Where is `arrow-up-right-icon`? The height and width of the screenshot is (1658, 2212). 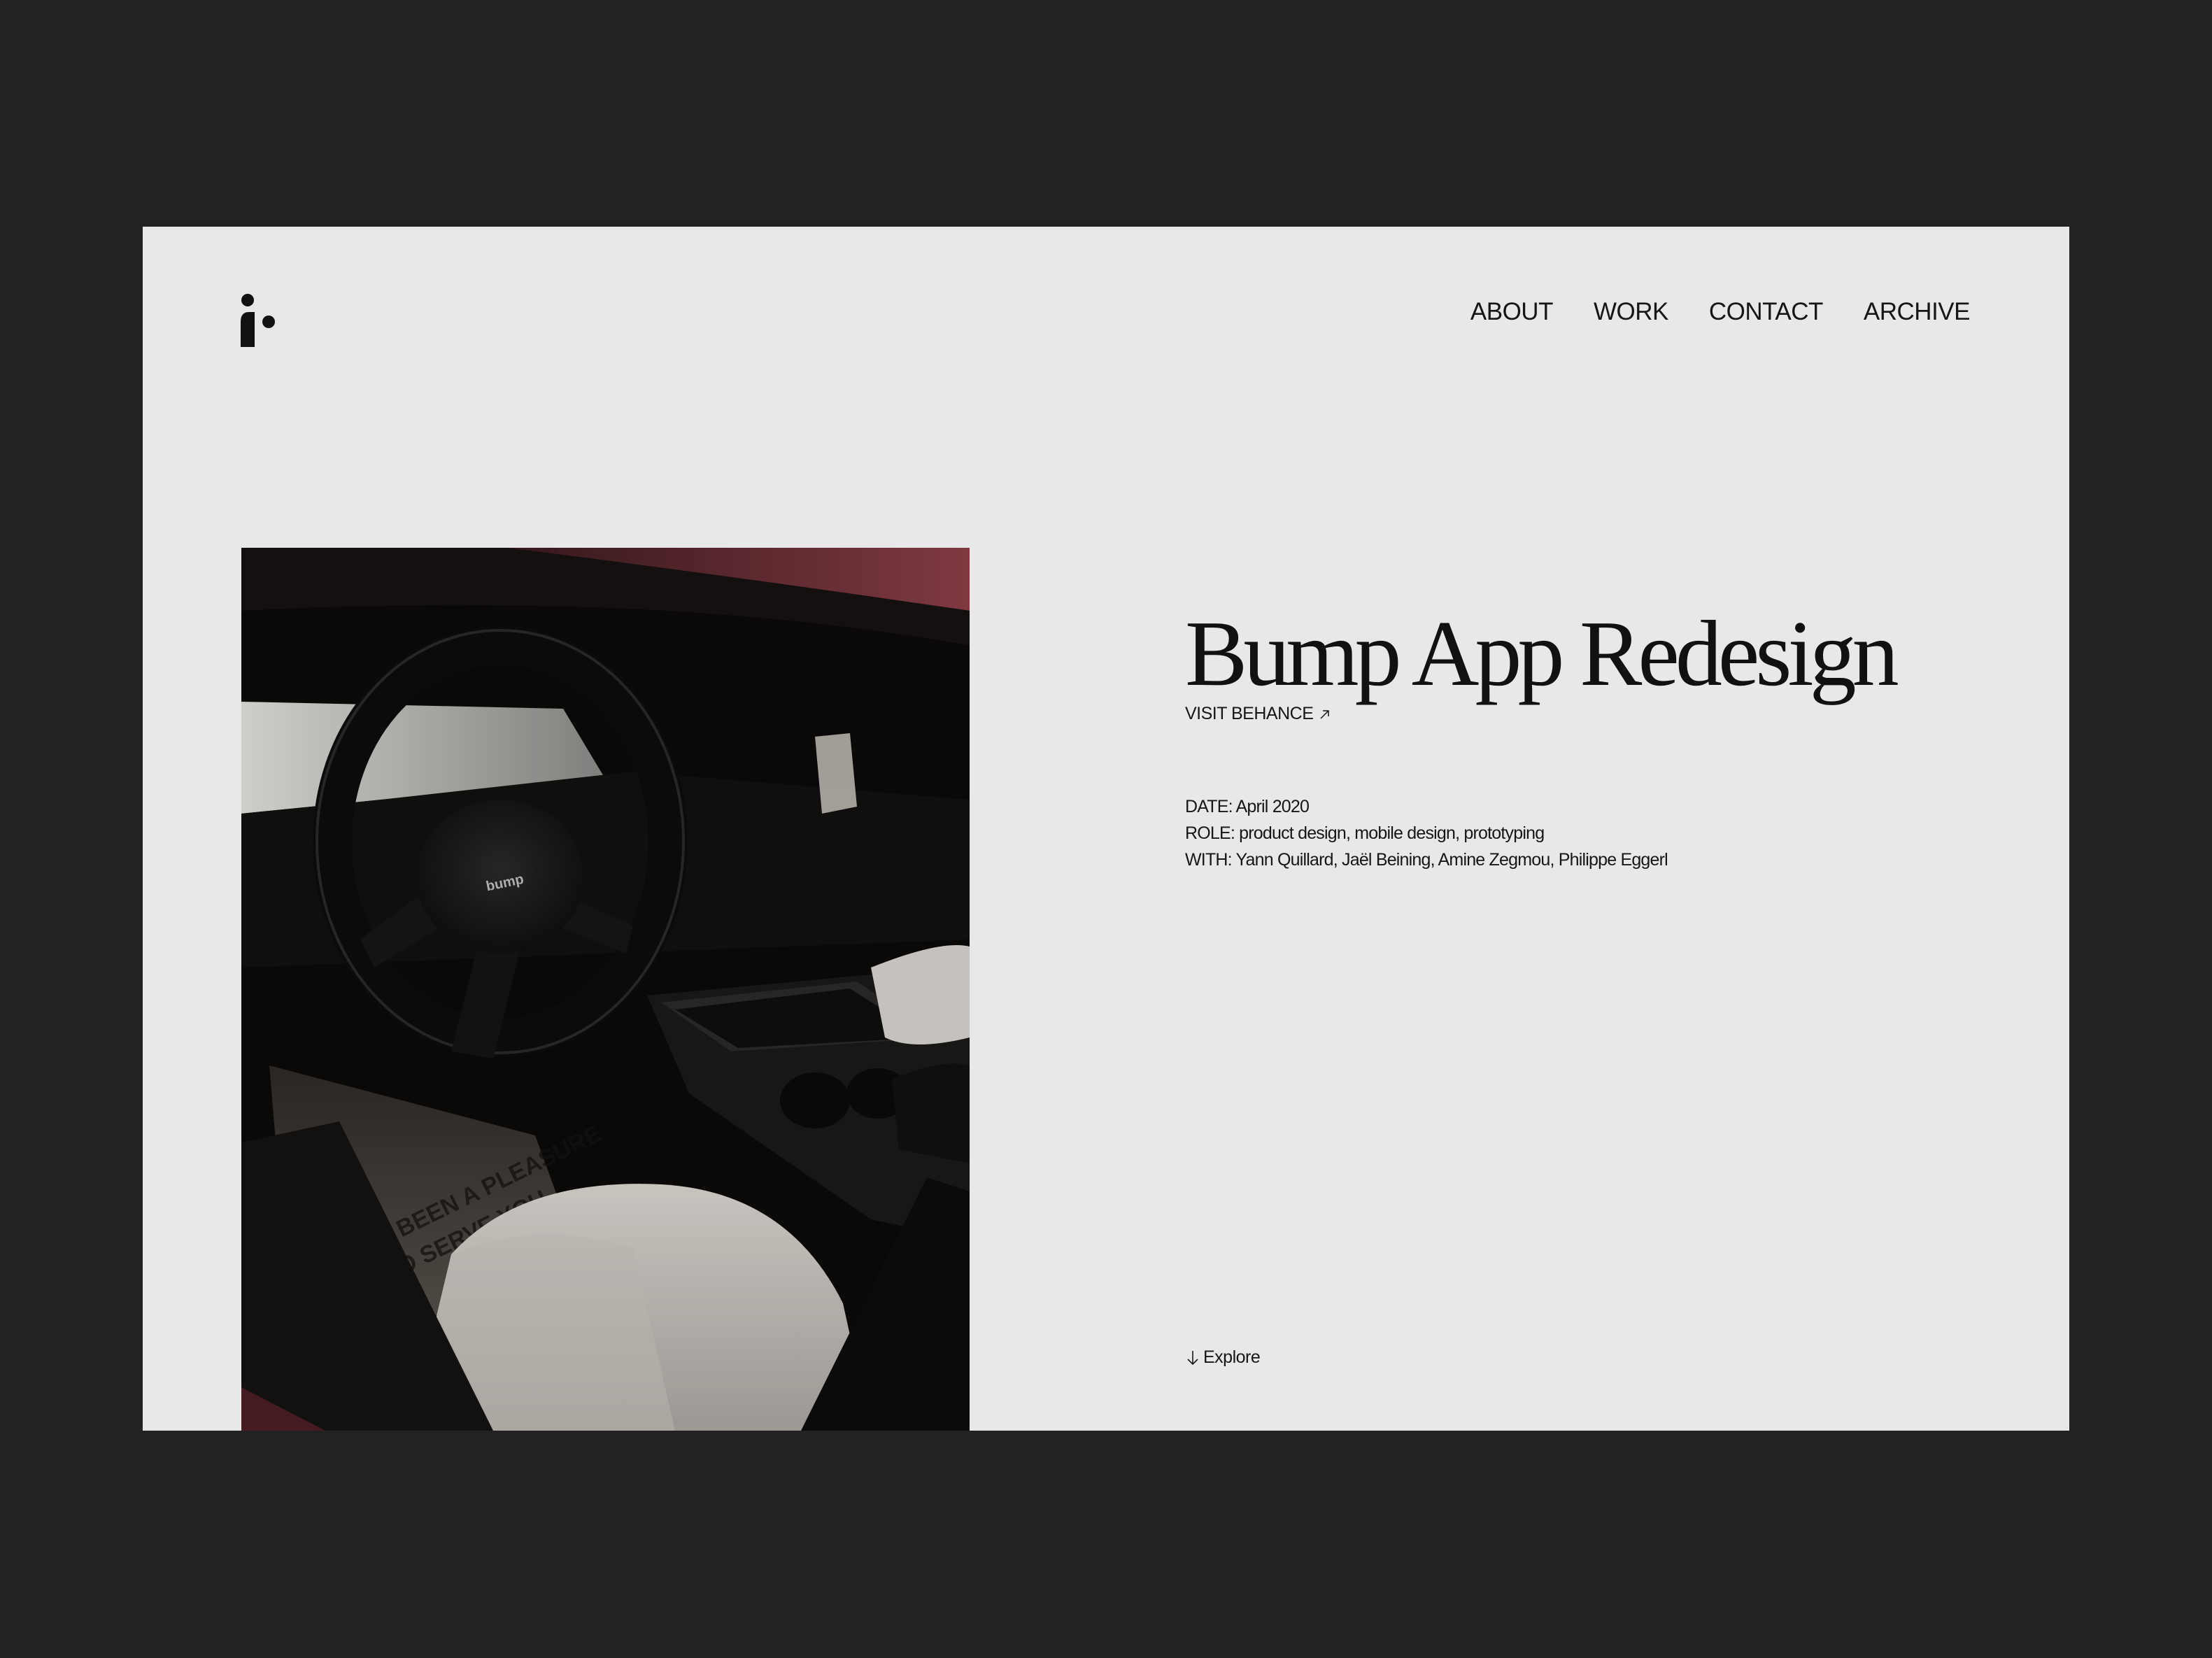
arrow-up-right-icon is located at coordinates (1325, 714).